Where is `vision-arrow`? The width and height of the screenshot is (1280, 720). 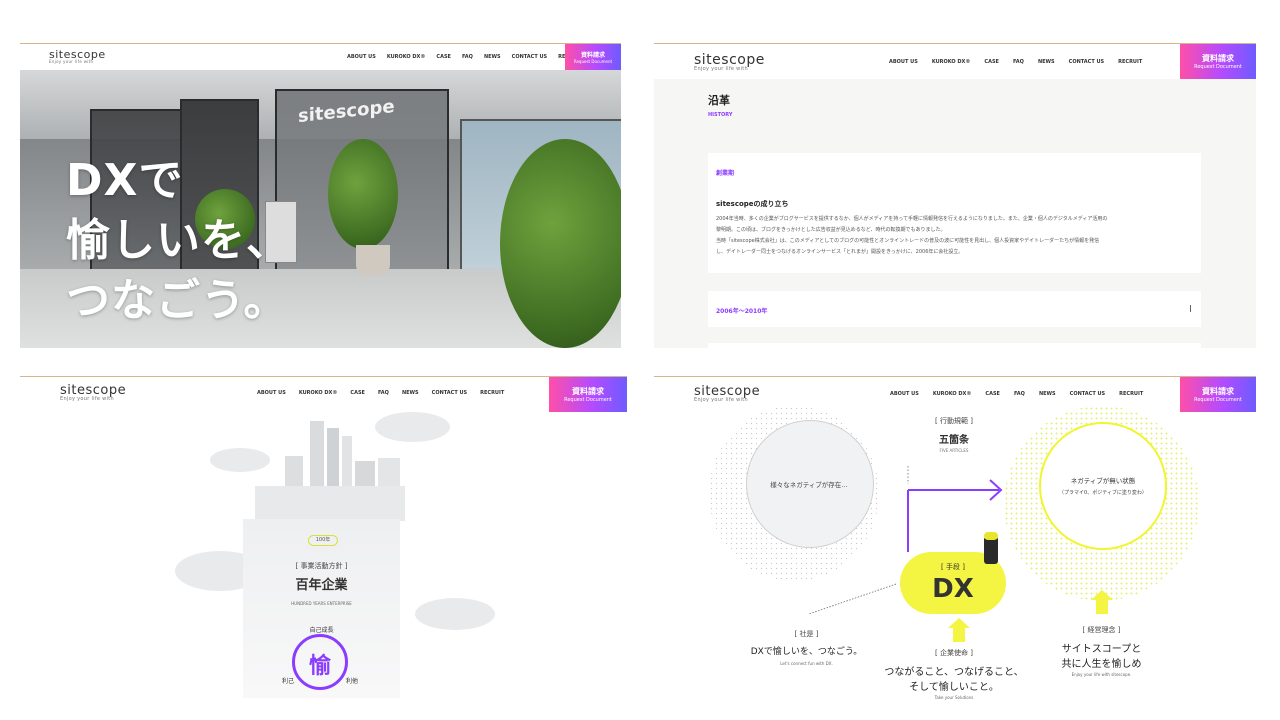
vision-arrow is located at coordinates (1102, 595).